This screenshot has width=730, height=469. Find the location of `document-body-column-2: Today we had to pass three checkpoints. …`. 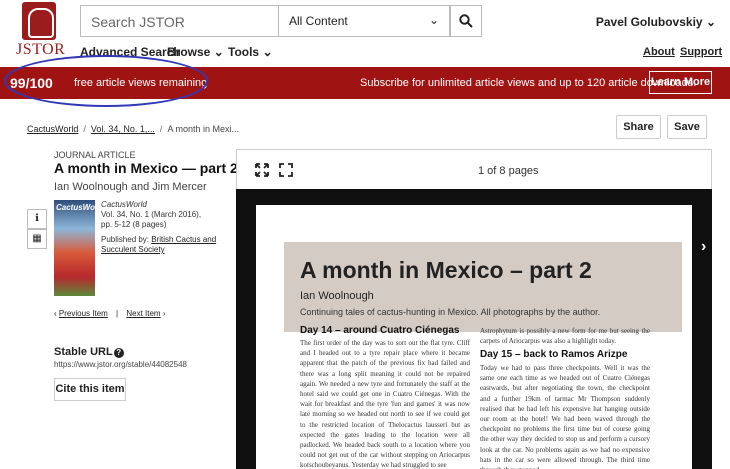

document-body-column-2: Today we had to pass three checkpoints. … is located at coordinates (565, 416).